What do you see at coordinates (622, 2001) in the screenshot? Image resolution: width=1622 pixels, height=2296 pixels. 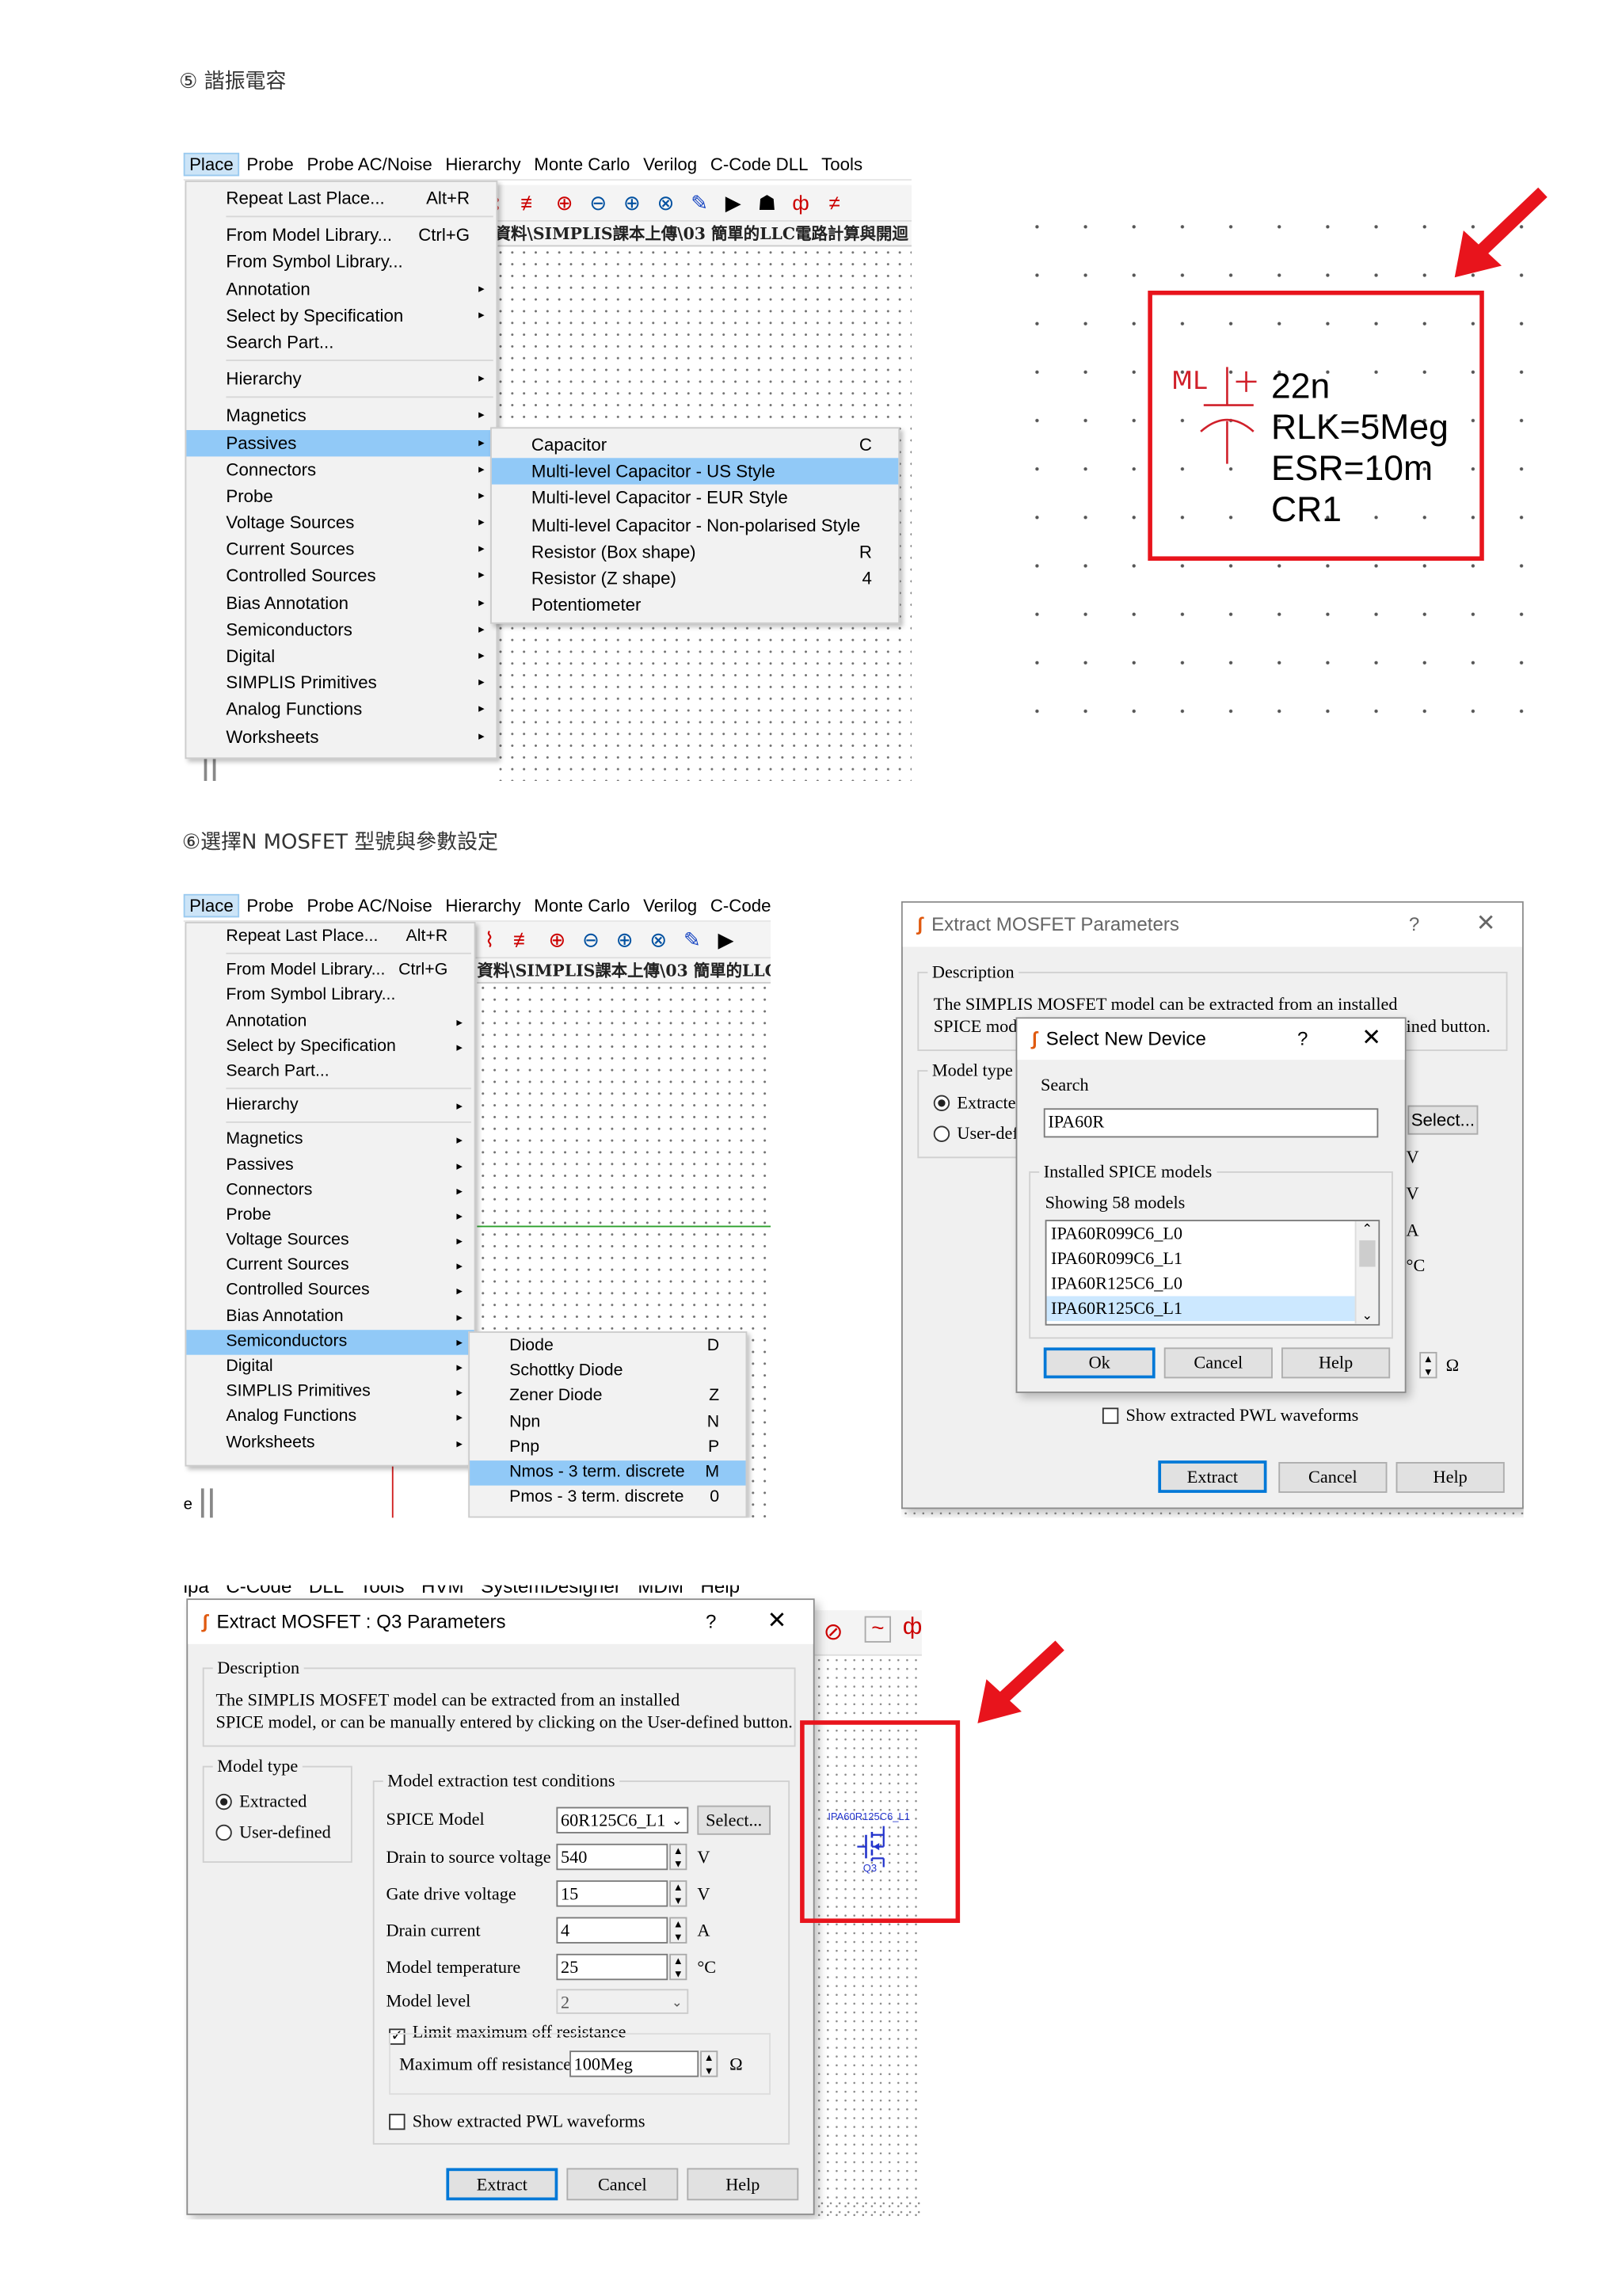 I see `model-level-select: 2 ⌄` at bounding box center [622, 2001].